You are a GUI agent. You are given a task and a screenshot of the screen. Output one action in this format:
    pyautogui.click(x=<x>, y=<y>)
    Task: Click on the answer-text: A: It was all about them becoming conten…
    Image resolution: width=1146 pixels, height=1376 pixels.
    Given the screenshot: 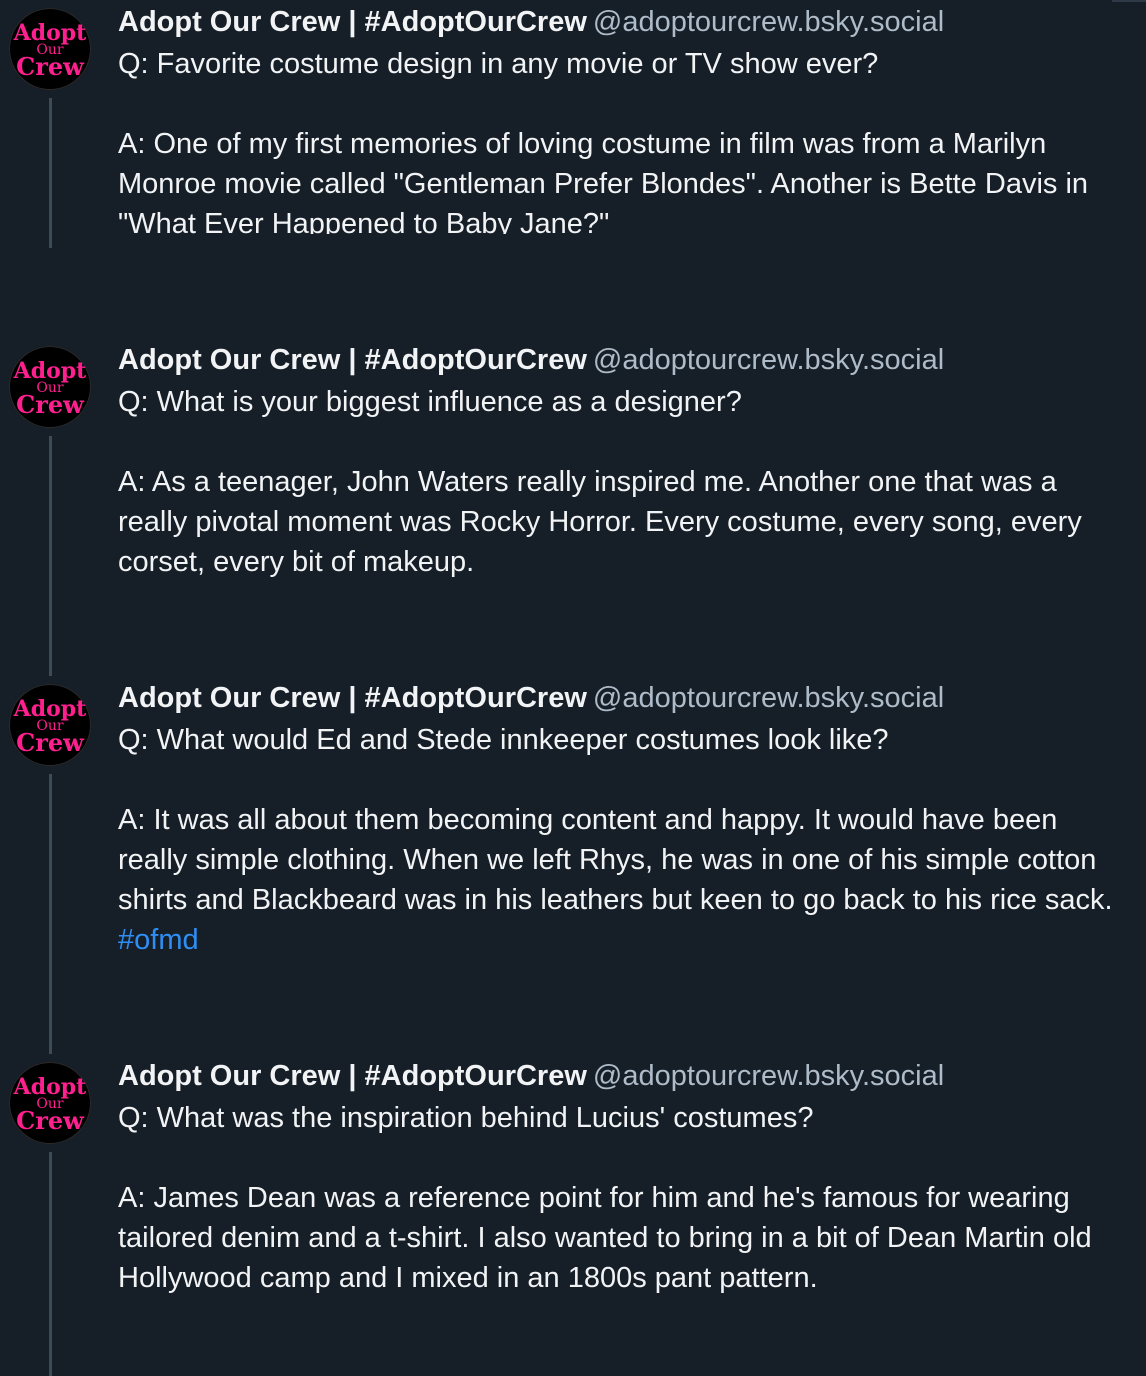 What is the action you would take?
    pyautogui.click(x=615, y=860)
    